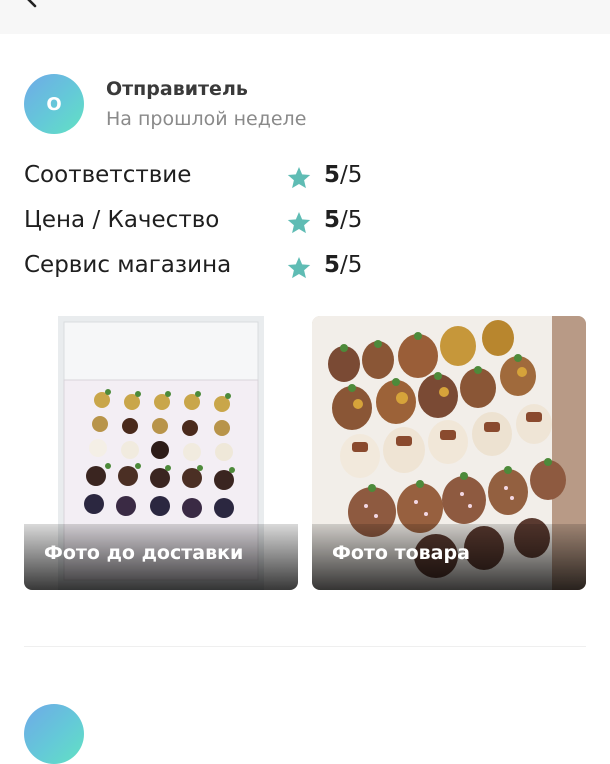 This screenshot has height=764, width=610. I want to click on rating-label: Сервис магазина, so click(128, 265).